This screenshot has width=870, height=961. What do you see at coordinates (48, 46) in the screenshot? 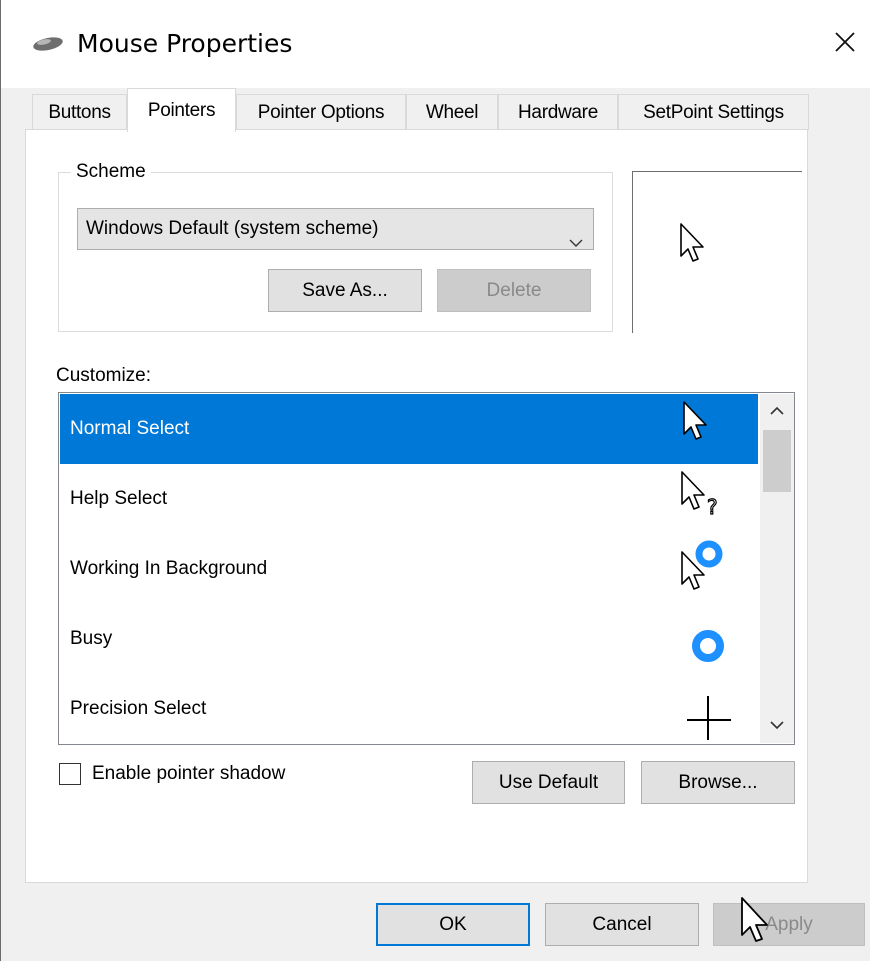
I see `mouse-icon` at bounding box center [48, 46].